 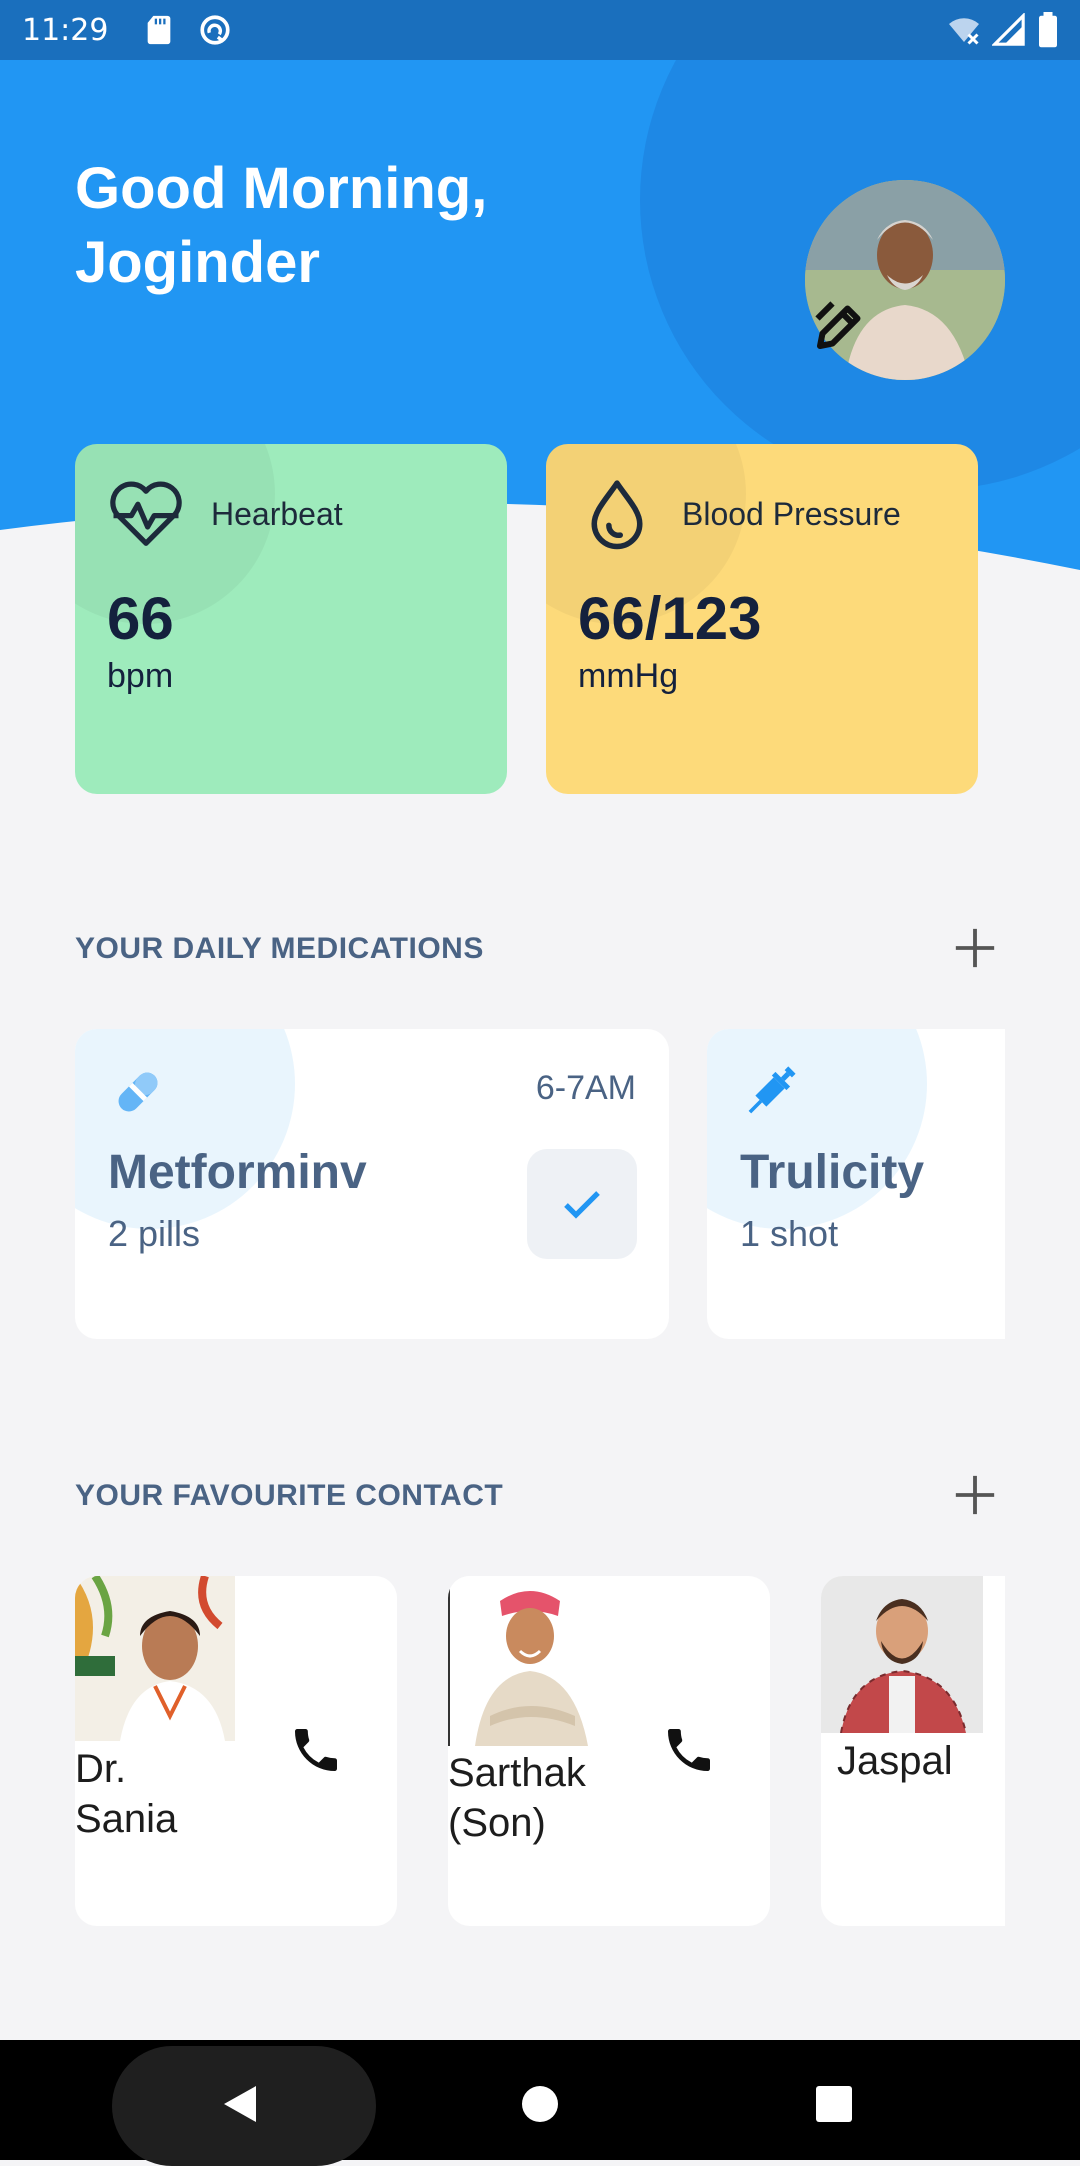 What do you see at coordinates (146, 513) in the screenshot?
I see `heartbeat-icon` at bounding box center [146, 513].